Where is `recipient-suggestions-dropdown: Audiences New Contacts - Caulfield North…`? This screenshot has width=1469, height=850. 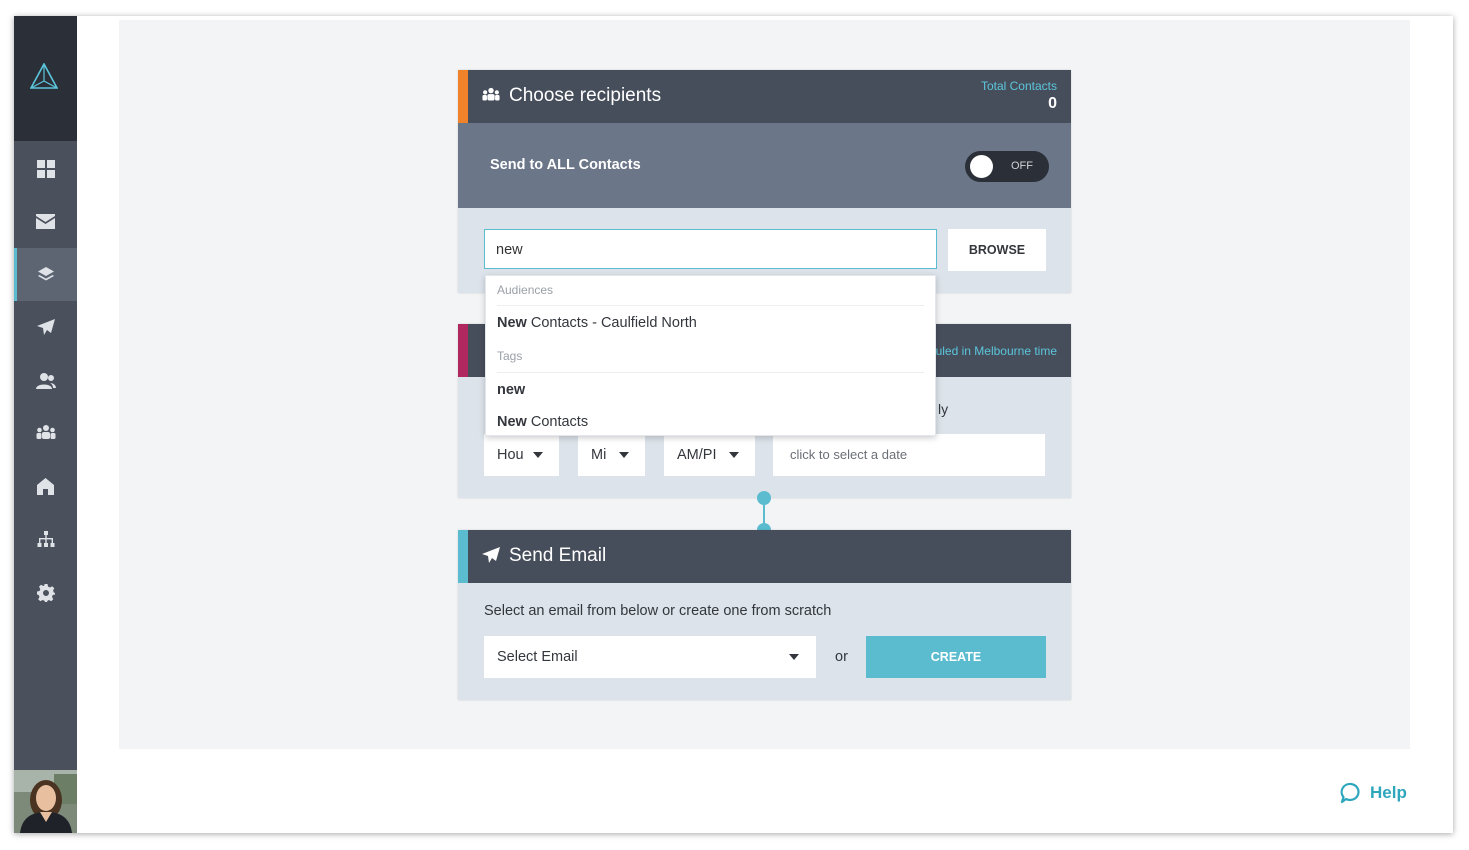
recipient-suggestions-dropdown: Audiences New Contacts - Caulfield North… is located at coordinates (710, 355).